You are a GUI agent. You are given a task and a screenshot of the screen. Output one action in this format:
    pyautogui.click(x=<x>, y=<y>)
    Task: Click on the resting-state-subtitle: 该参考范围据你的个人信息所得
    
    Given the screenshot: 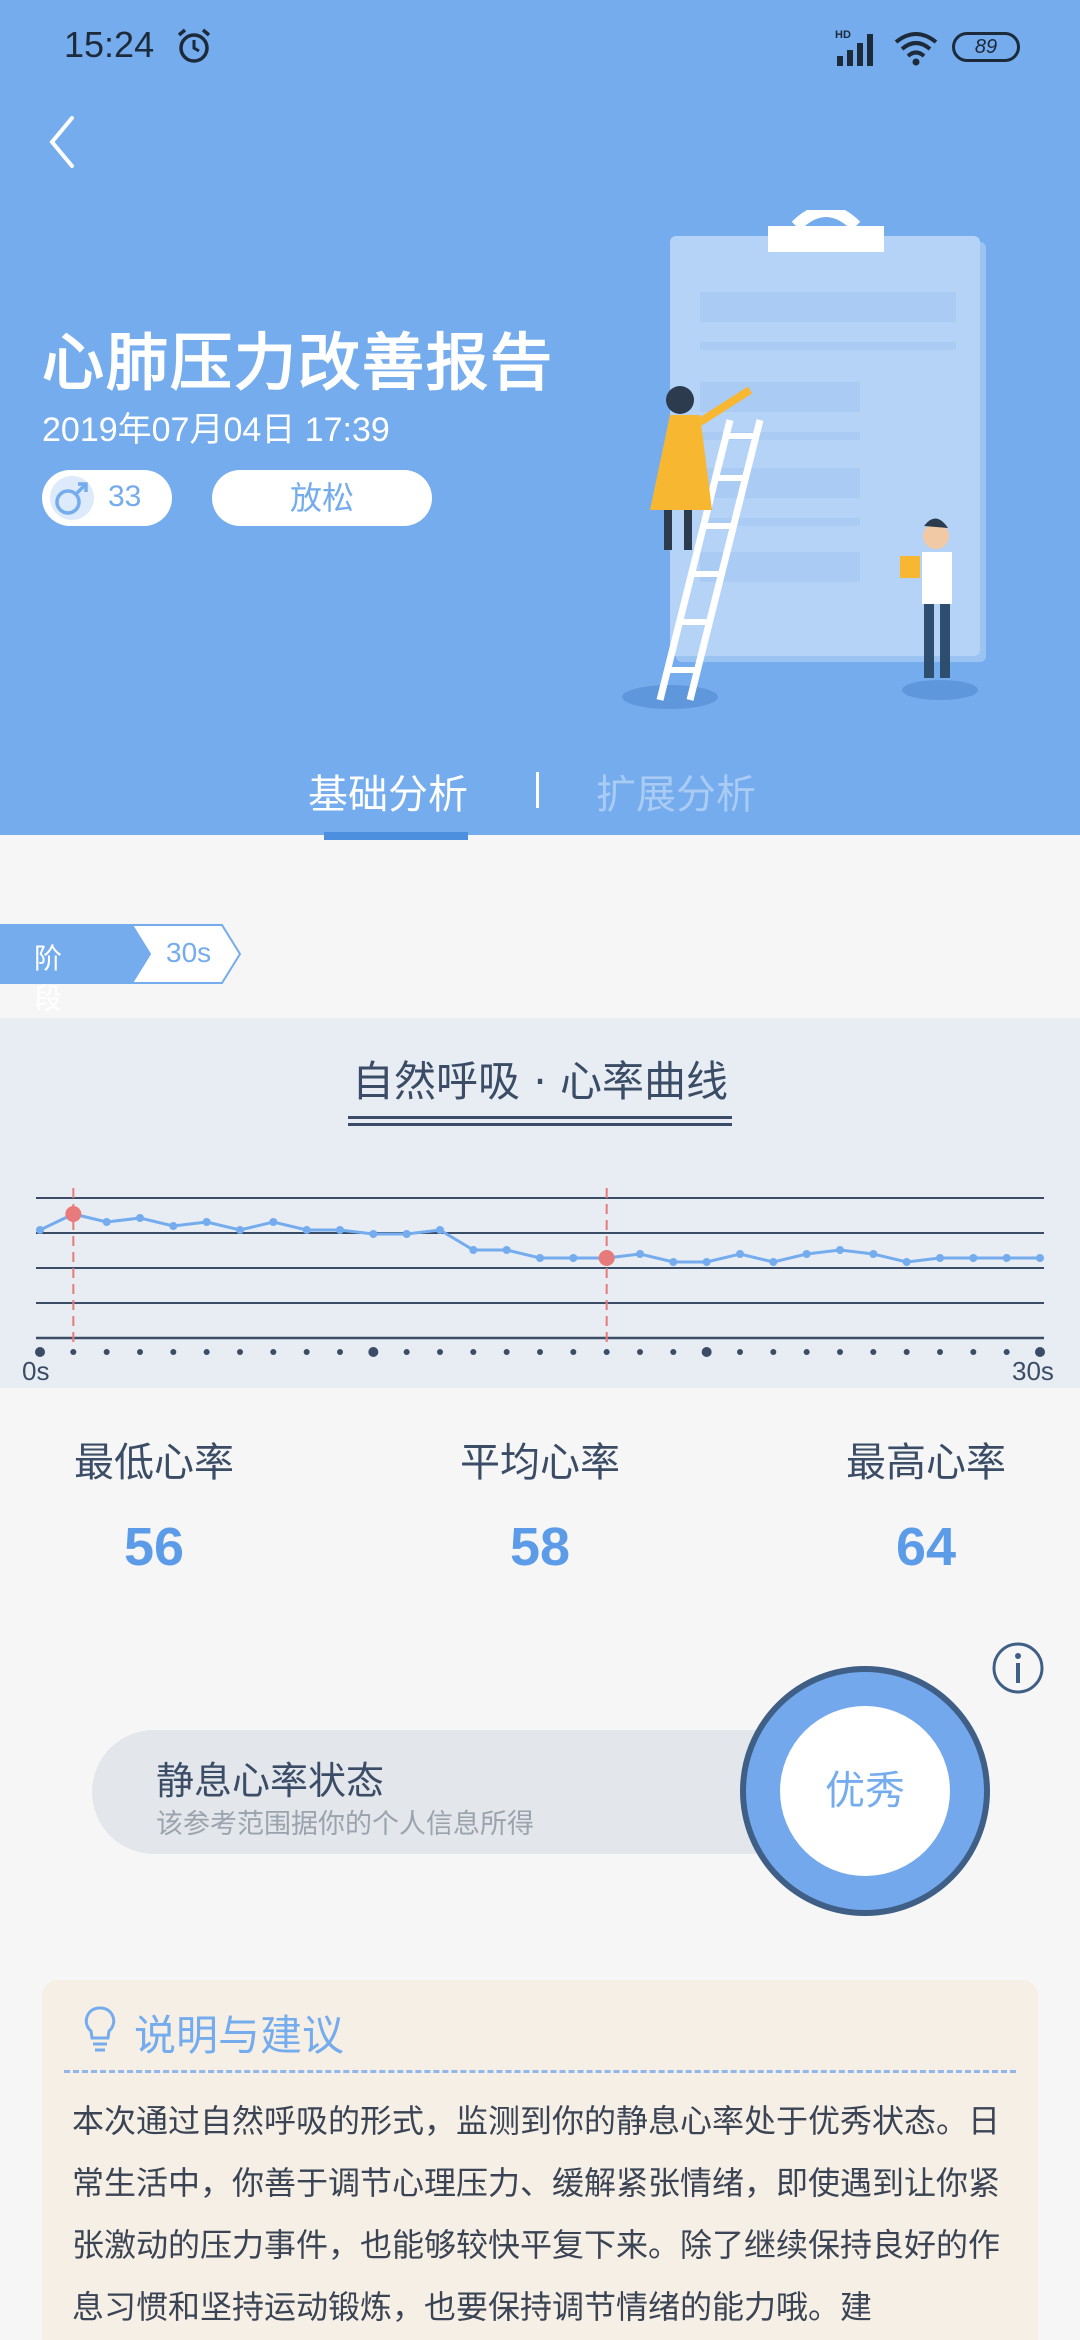 What is the action you would take?
    pyautogui.click(x=345, y=1824)
    